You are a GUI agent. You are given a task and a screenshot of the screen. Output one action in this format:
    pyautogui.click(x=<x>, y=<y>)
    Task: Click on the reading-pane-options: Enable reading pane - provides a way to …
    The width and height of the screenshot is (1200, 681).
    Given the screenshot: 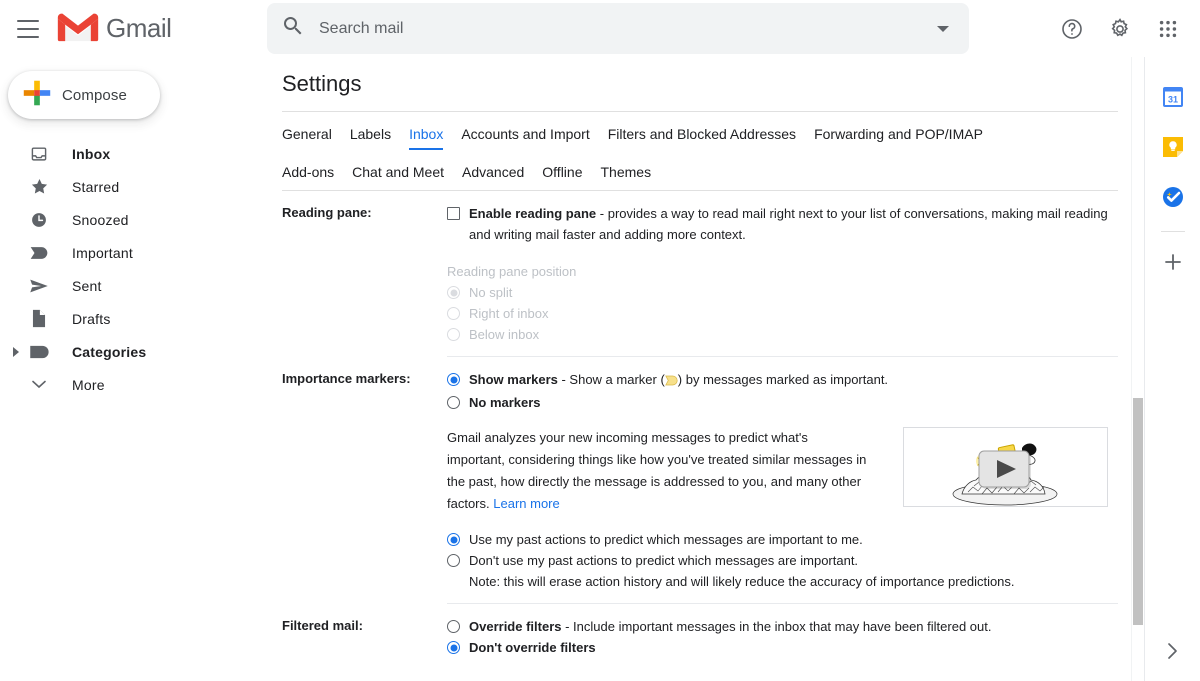 What is the action you would take?
    pyautogui.click(x=782, y=280)
    